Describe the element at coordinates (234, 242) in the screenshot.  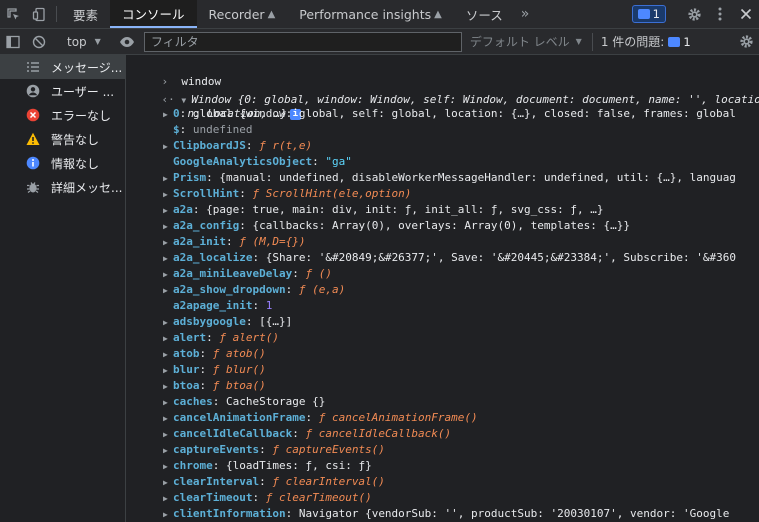
I see `property-row: ▶ a2a_init: ƒ (M,D={})` at that location.